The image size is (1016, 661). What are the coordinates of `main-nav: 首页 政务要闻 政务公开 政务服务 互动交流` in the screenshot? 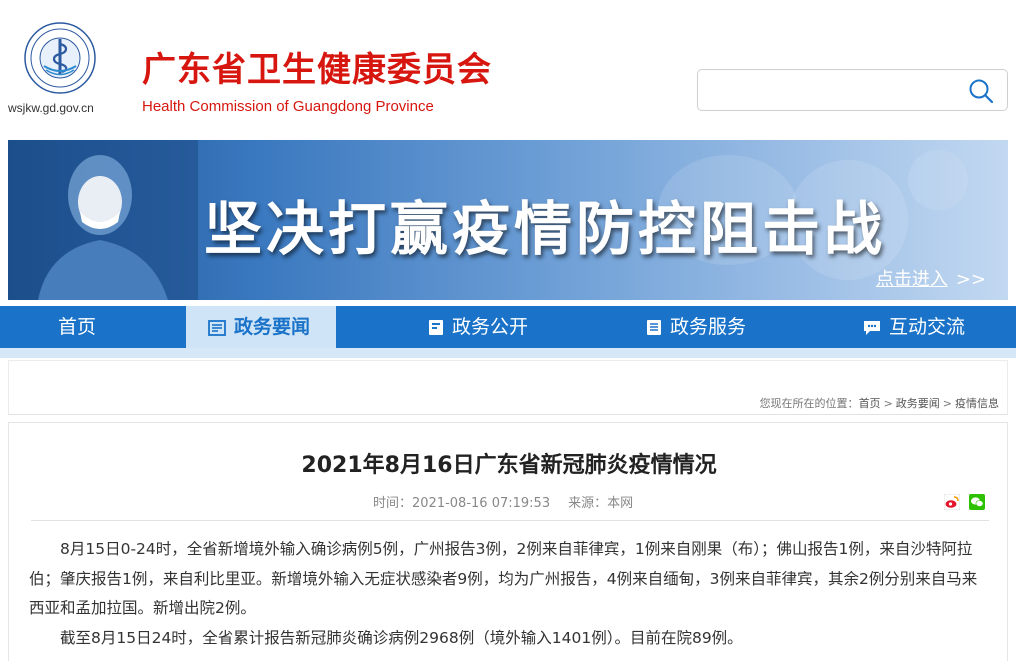 It's located at (508, 327).